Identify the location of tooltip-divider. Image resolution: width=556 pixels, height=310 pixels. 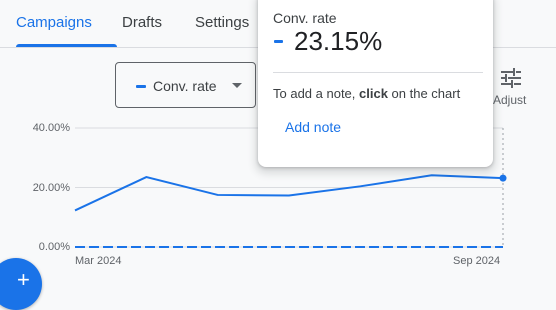
(378, 72).